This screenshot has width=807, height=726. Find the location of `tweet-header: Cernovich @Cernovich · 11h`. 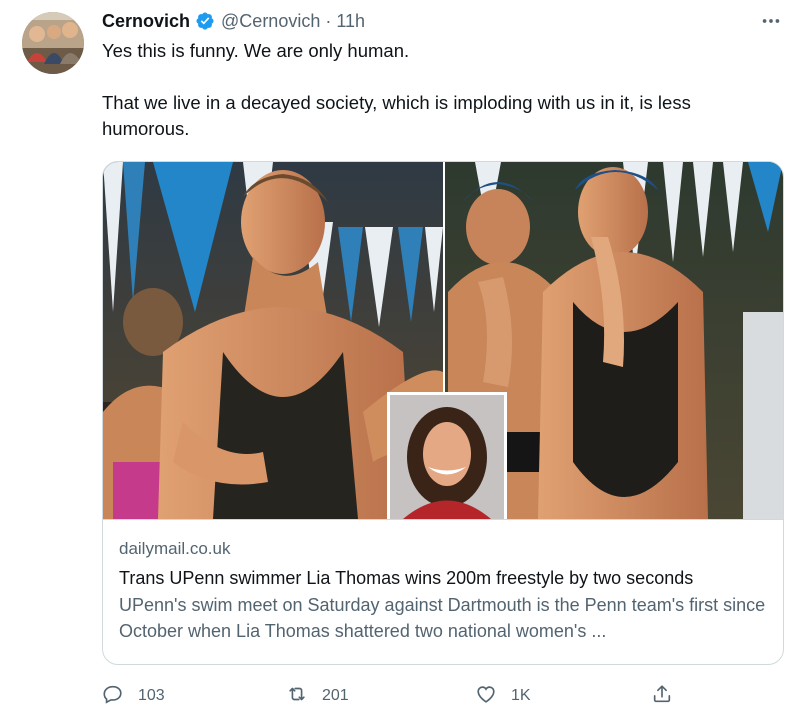

tweet-header: Cernovich @Cernovich · 11h is located at coordinates (233, 21).